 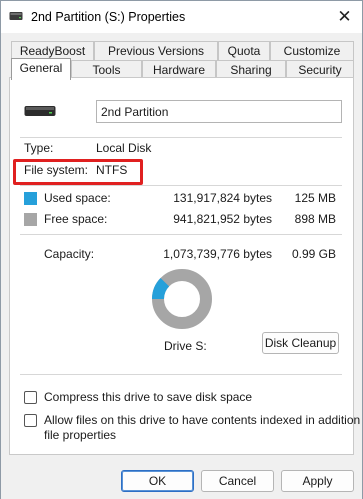 I want to click on index-label-line2: file properties, so click(x=80, y=435).